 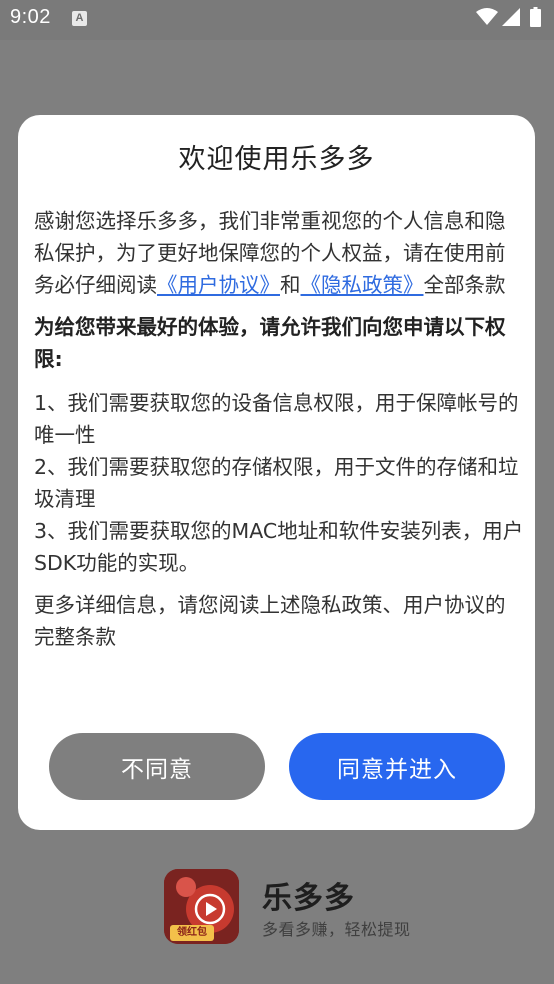 What do you see at coordinates (397, 766) in the screenshot?
I see `agree-button: 同意并进入` at bounding box center [397, 766].